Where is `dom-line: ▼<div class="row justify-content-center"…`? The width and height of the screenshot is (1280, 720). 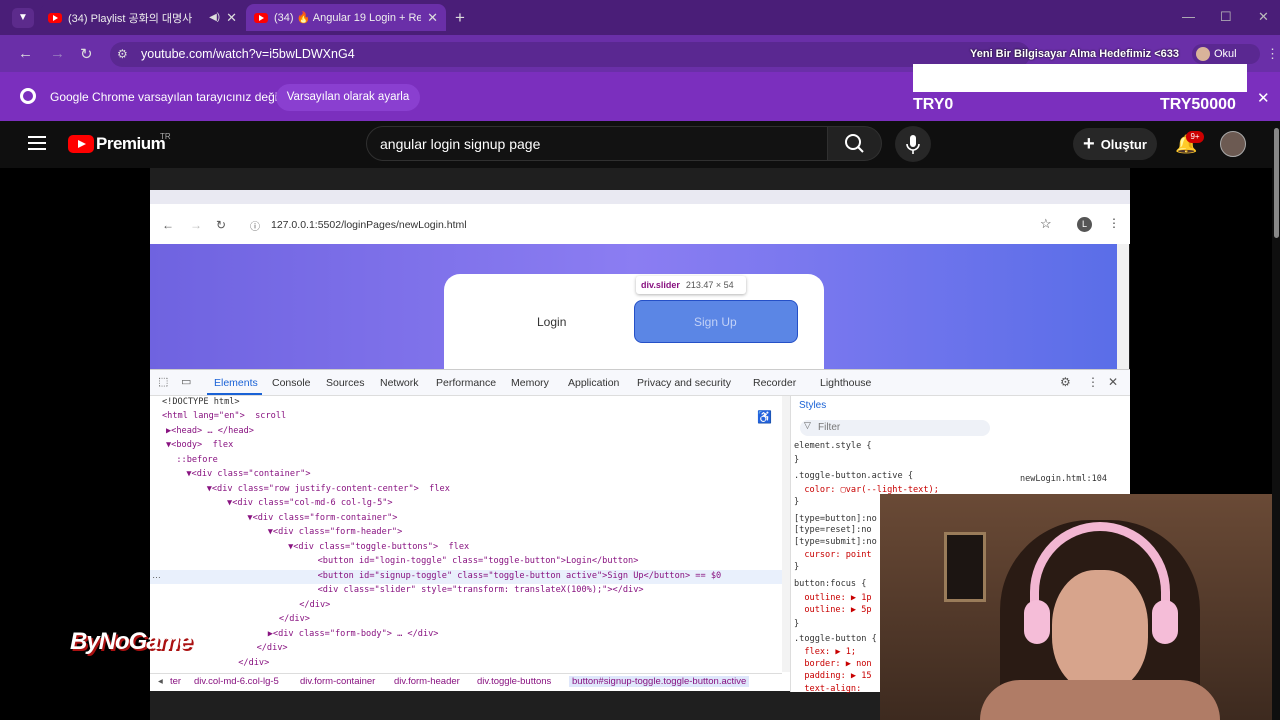 dom-line: ▼<div class="row justify-content-center"… is located at coordinates (318, 489).